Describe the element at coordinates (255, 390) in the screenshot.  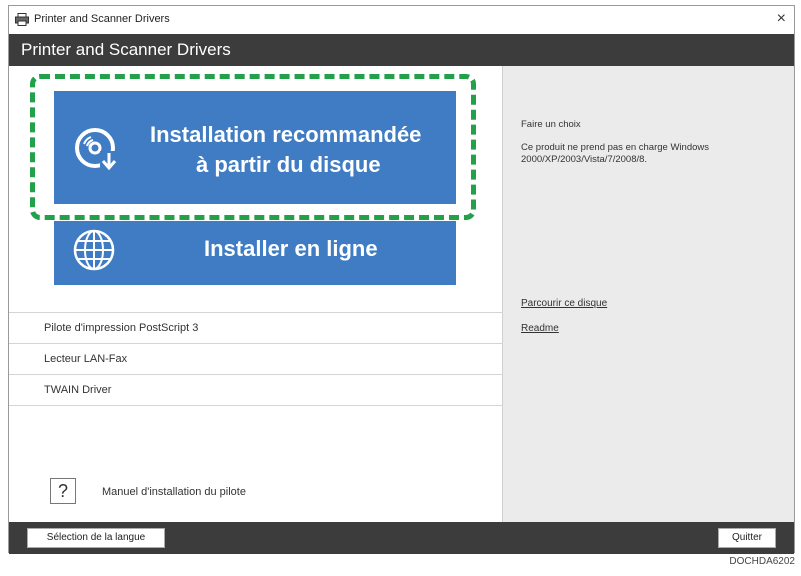
I see `list-item-twain: TWAIN Driver` at that location.